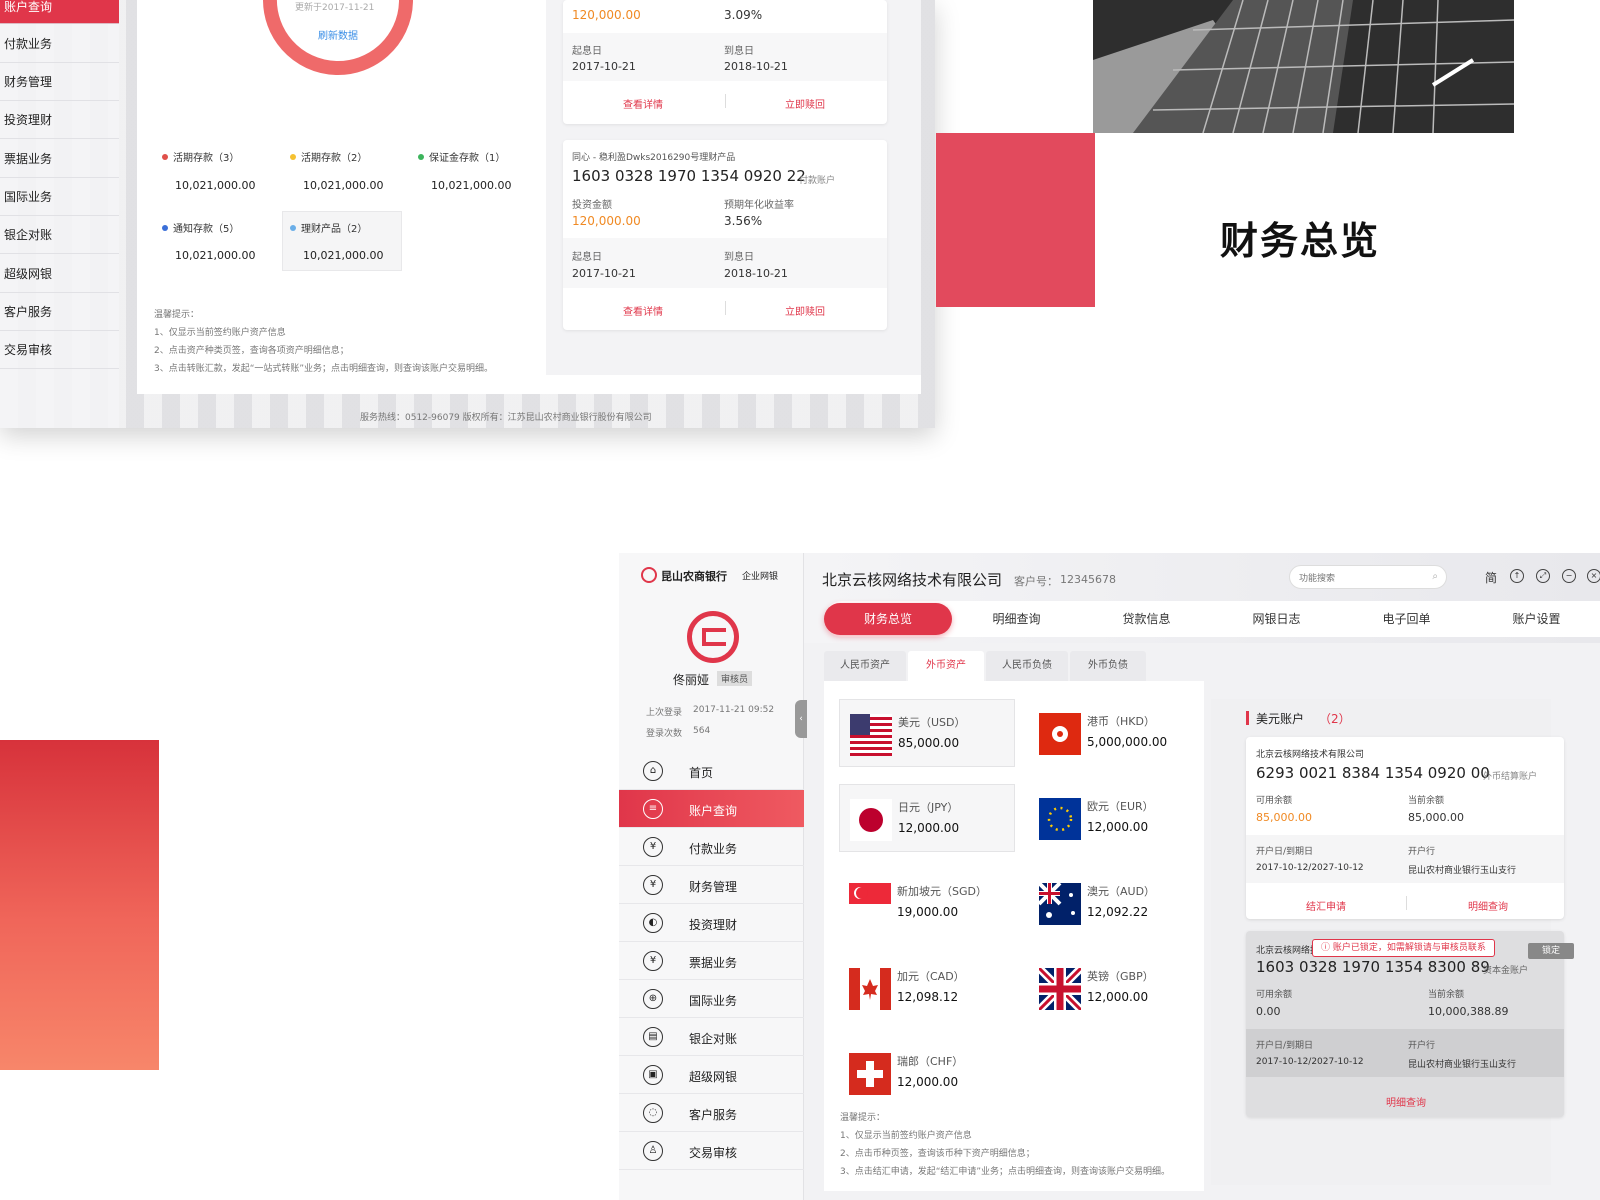 The width and height of the screenshot is (1600, 1200). Describe the element at coordinates (1284, 817) in the screenshot. I see `avail-balance: 85,000.00` at that location.